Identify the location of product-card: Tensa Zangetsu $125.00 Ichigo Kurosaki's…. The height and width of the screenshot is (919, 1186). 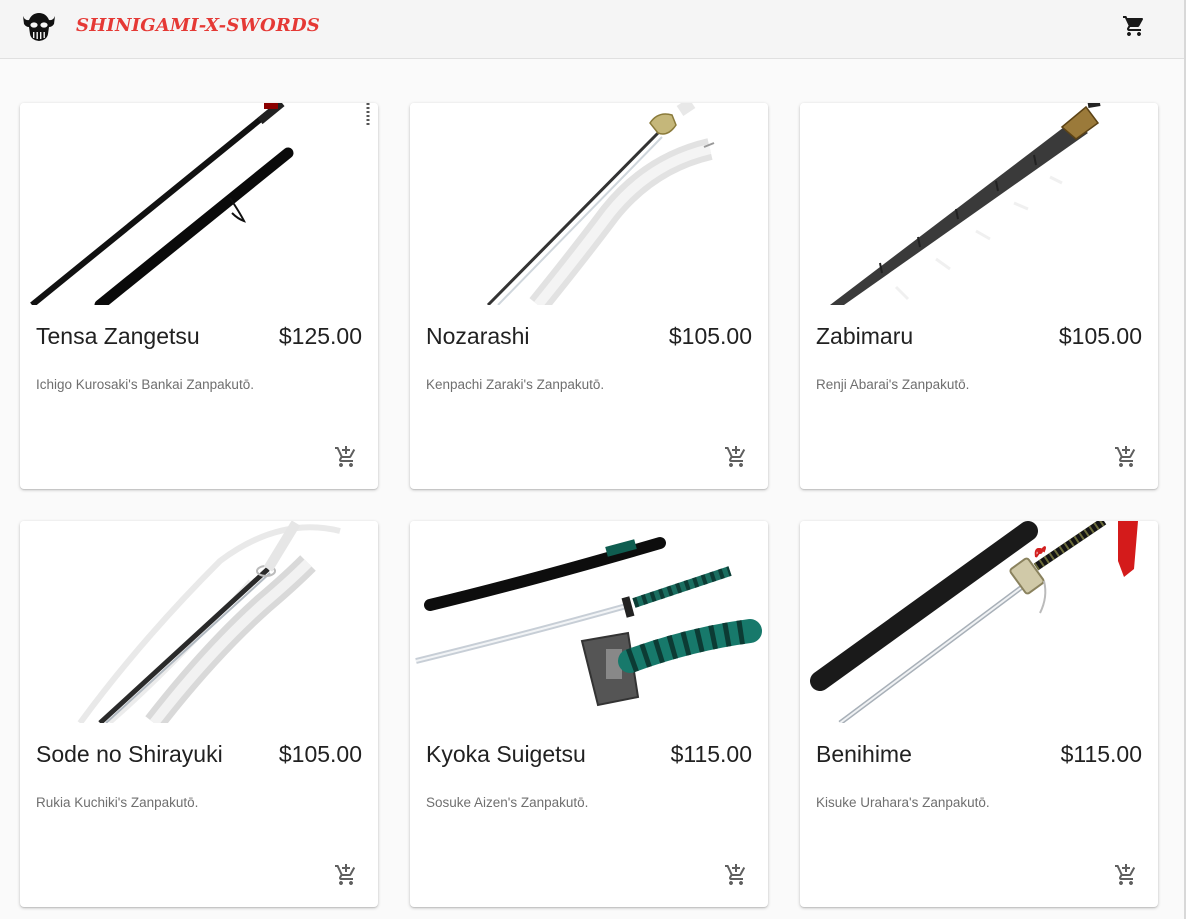
(199, 296).